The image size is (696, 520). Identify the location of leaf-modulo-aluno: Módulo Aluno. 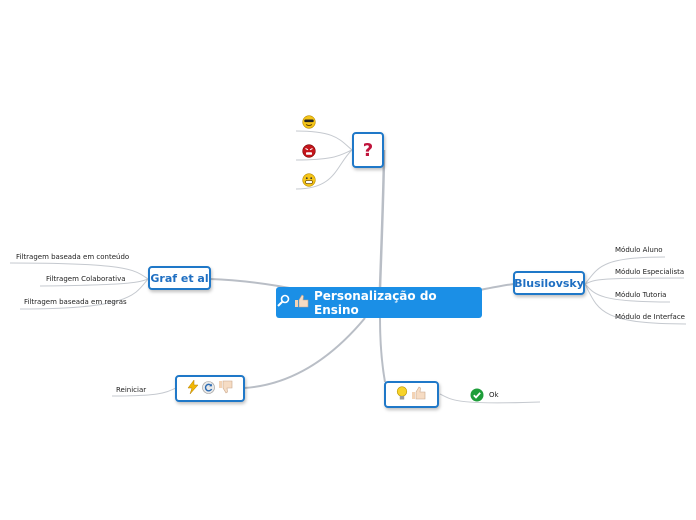
(639, 250).